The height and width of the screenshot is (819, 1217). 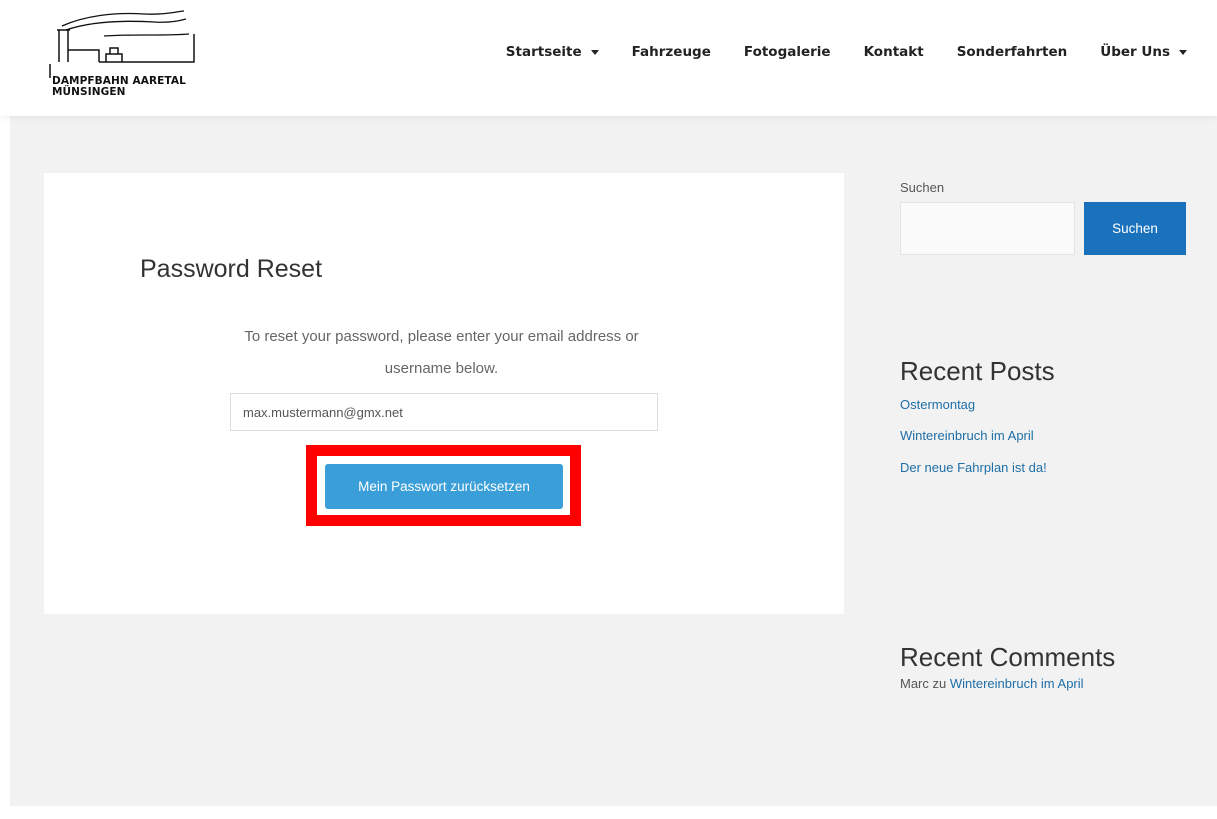 What do you see at coordinates (231, 269) in the screenshot?
I see `page-title: Password Reset` at bounding box center [231, 269].